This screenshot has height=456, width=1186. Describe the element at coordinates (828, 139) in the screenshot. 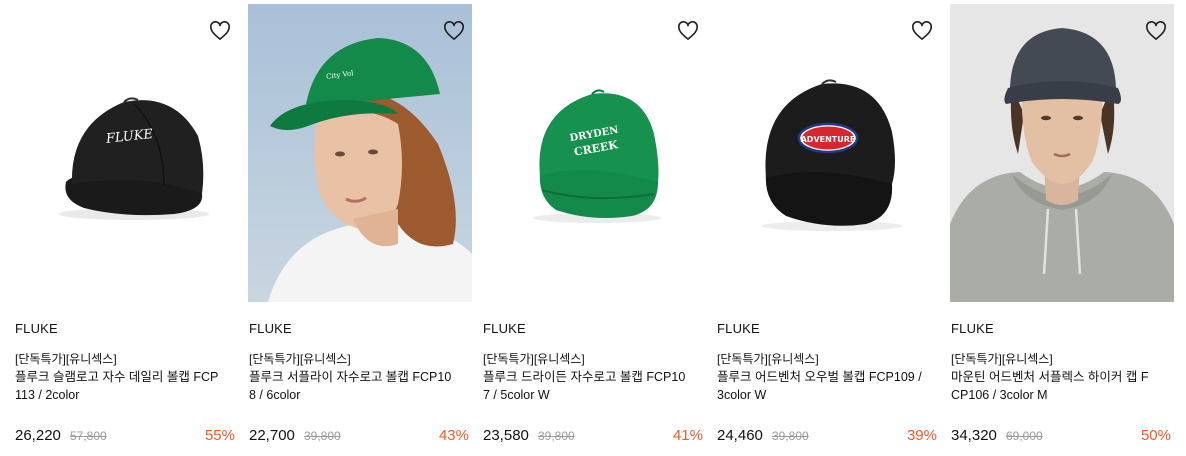

I see `cap-badge-text: ADVENTURE` at that location.